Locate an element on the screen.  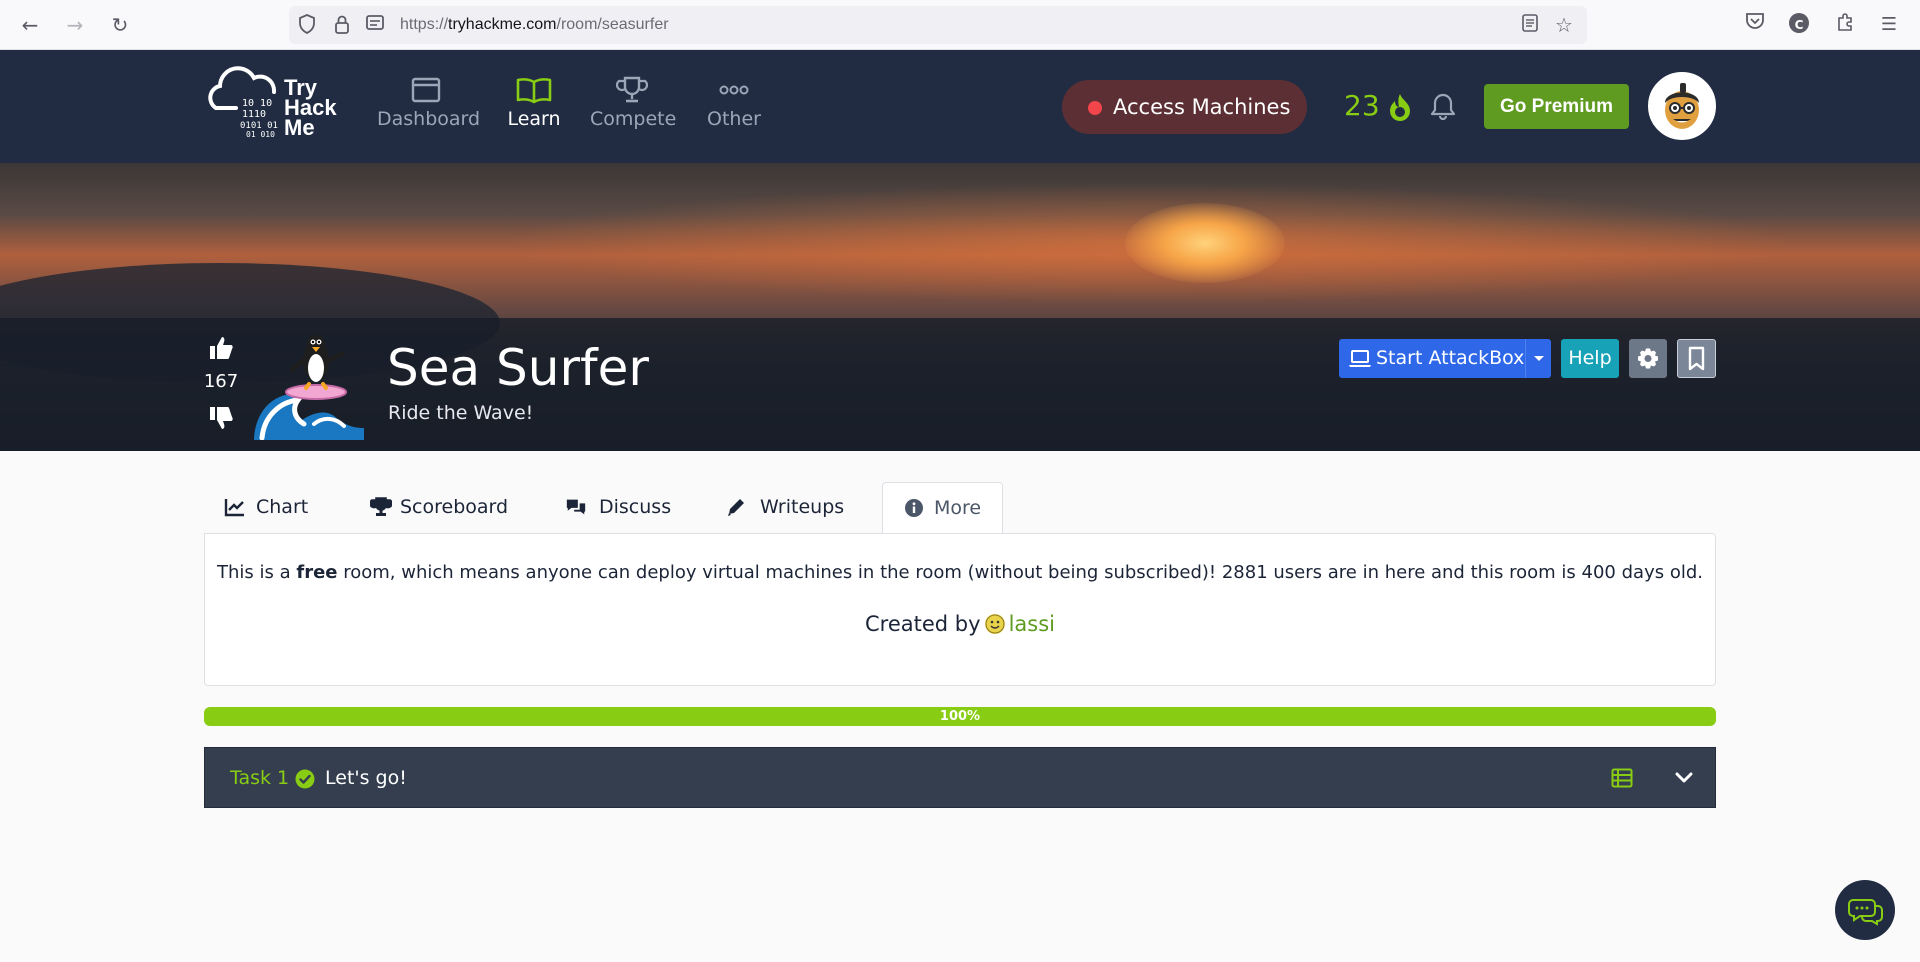
menu-hamburger-icon: ☰ is located at coordinates (1889, 25).